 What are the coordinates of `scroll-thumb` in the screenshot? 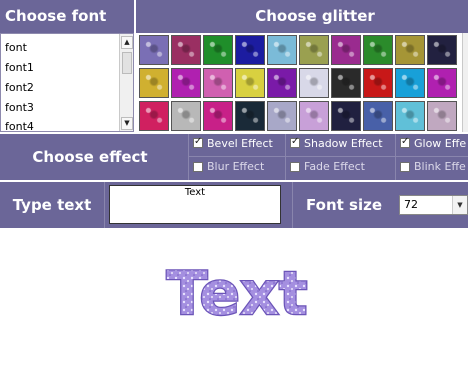 It's located at (127, 63).